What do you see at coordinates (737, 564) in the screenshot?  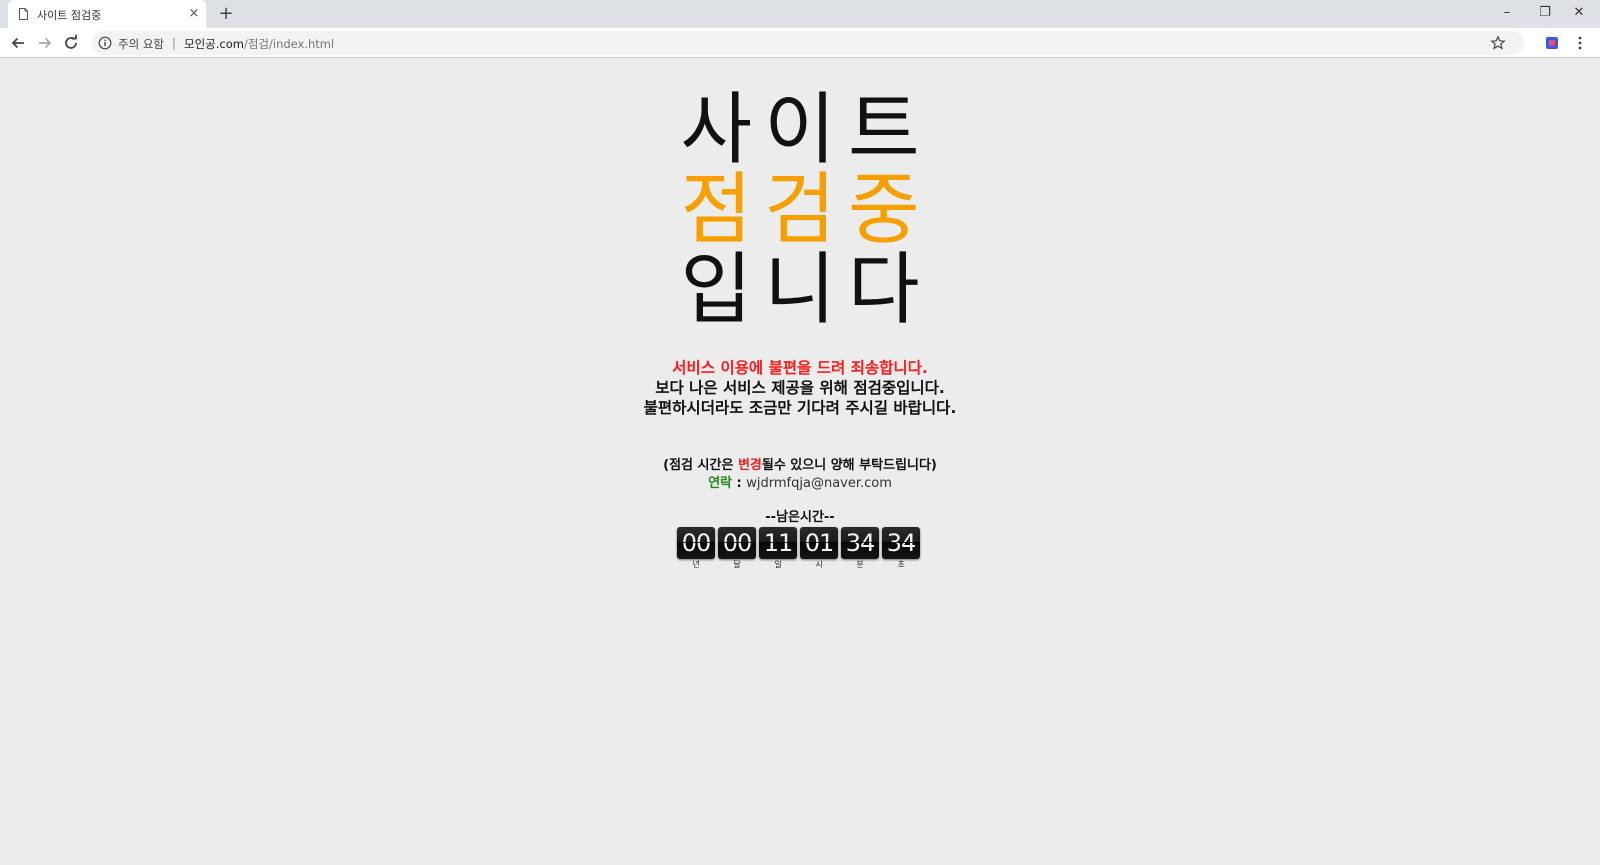 I see `countdown-unit: 달` at bounding box center [737, 564].